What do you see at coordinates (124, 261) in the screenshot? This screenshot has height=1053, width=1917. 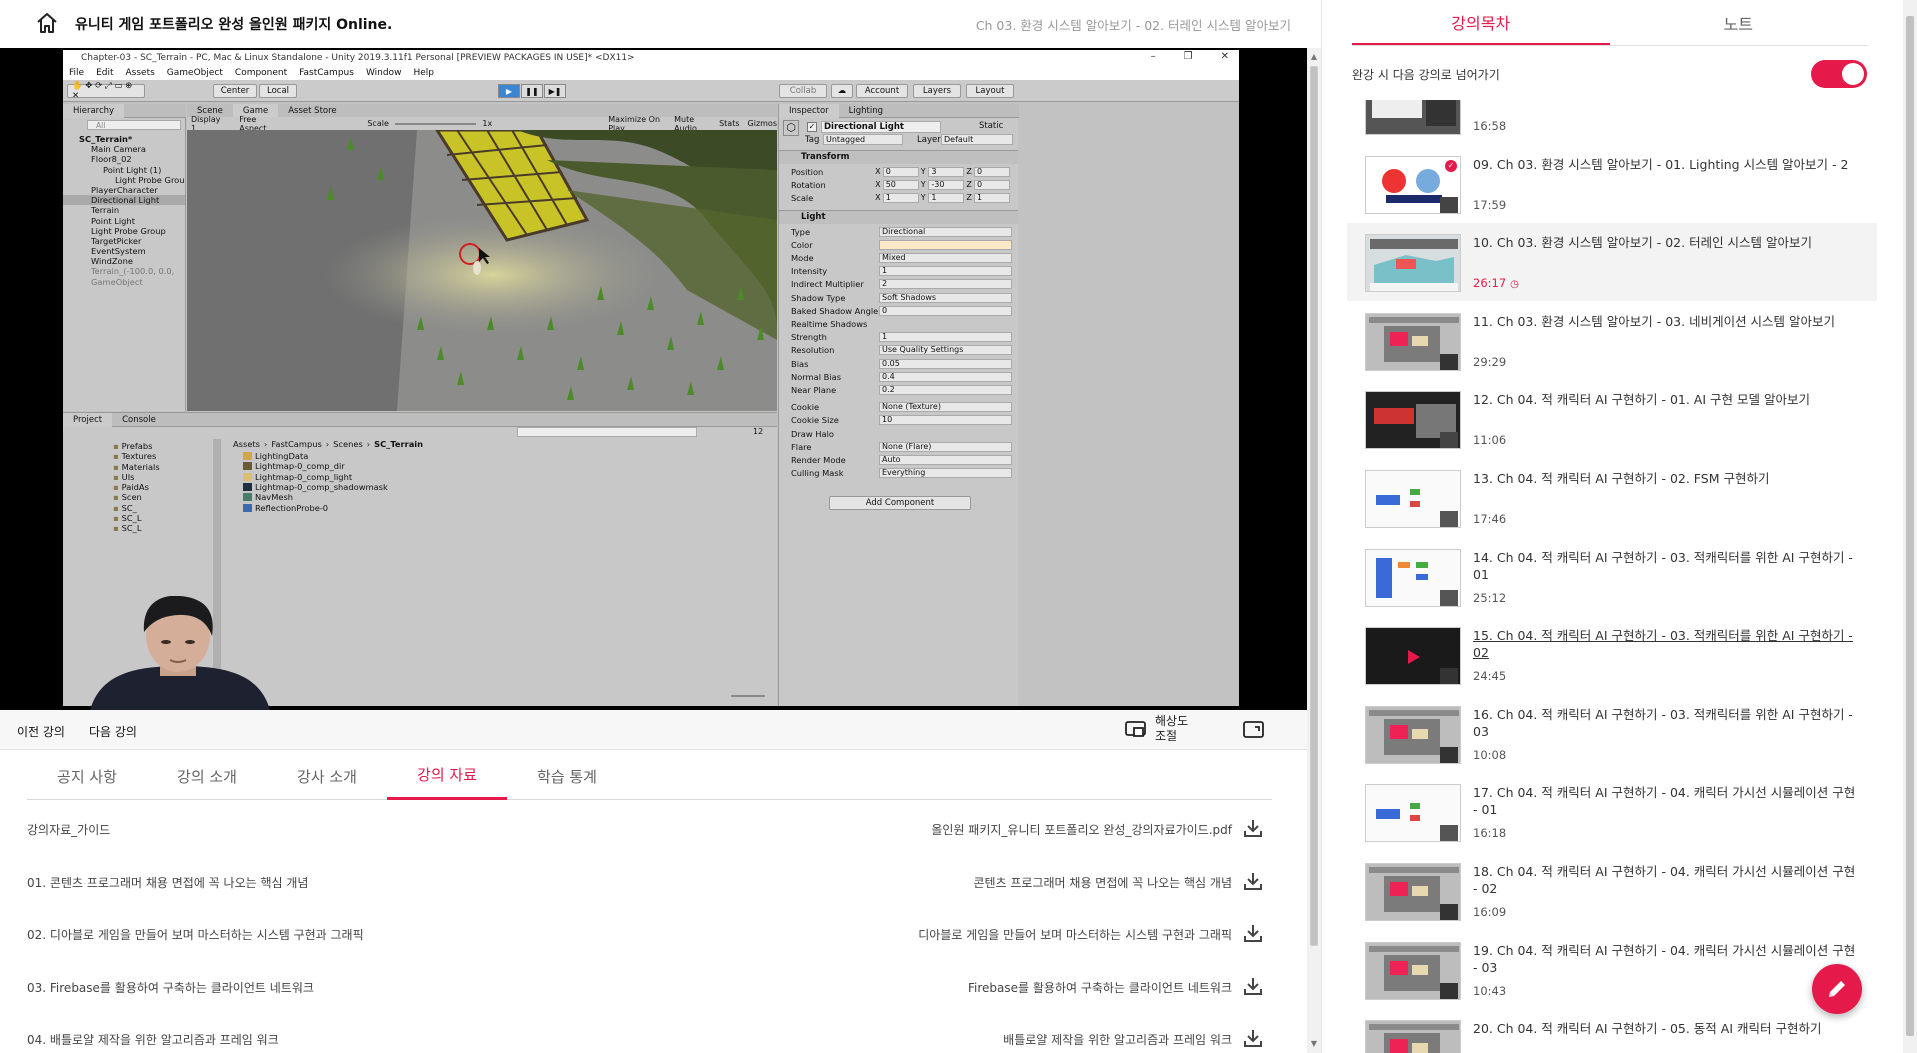 I see `hierarchy-item: WindZone` at bounding box center [124, 261].